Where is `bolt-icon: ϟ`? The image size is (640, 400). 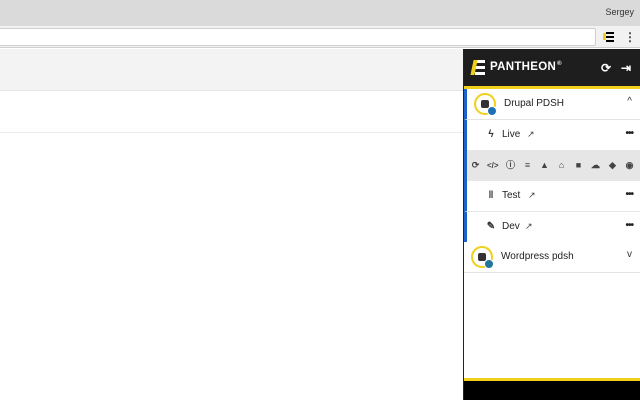 bolt-icon: ϟ is located at coordinates (491, 134).